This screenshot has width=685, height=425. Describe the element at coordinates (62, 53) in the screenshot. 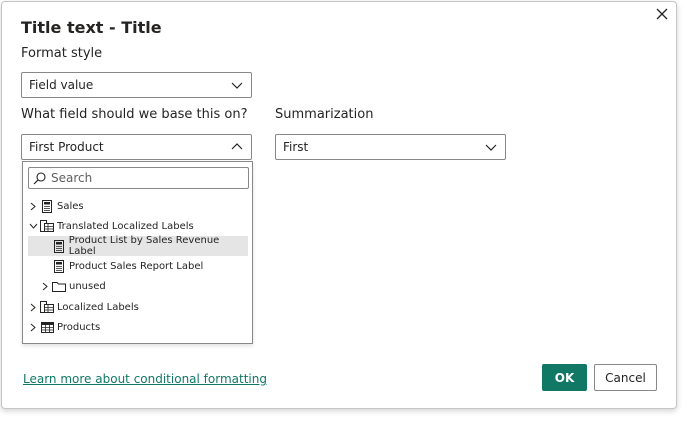

I see `format-style-label: Format style` at that location.